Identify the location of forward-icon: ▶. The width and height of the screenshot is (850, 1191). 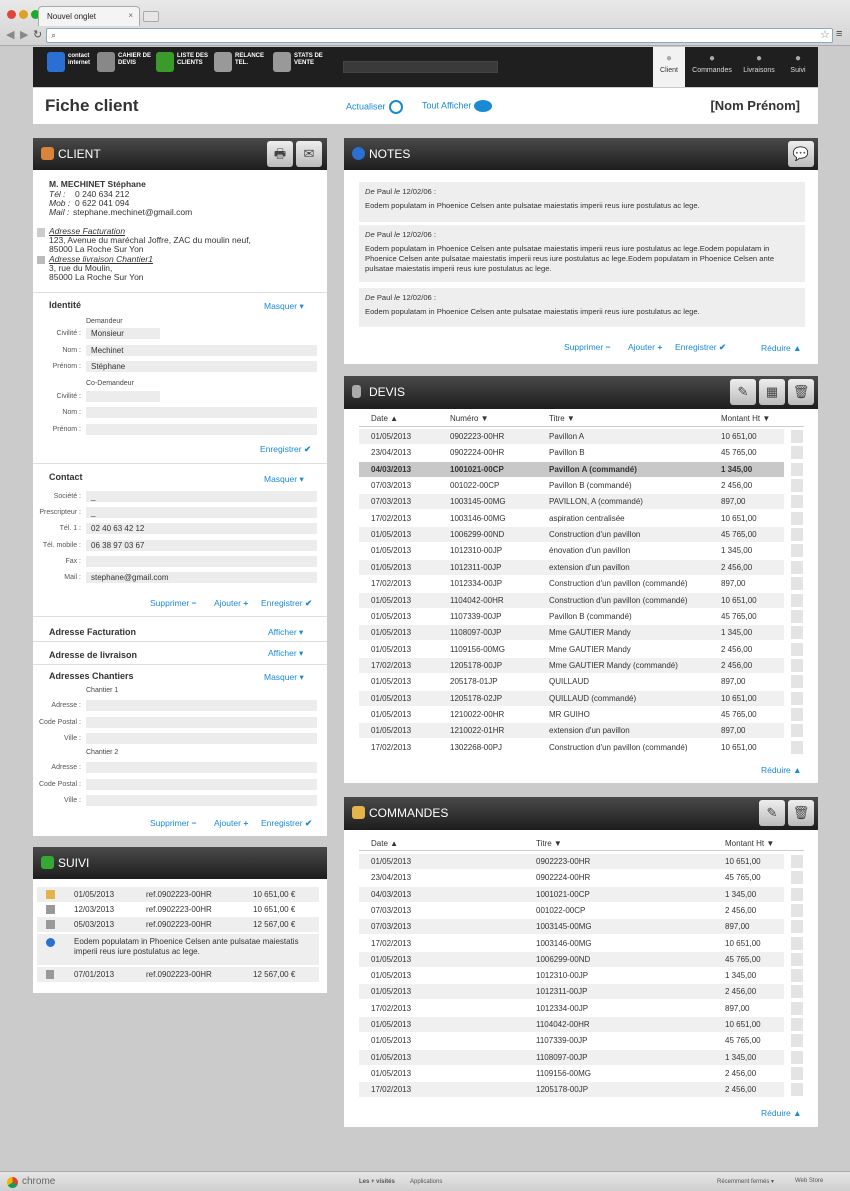
(24, 34).